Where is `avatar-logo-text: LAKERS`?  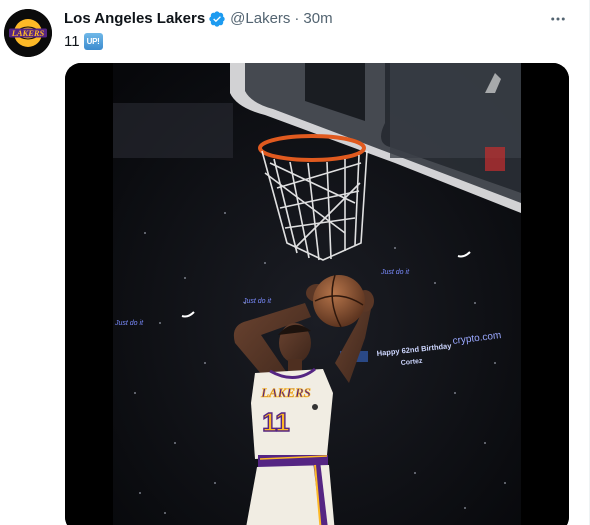
avatar-logo-text: LAKERS is located at coordinates (28, 33).